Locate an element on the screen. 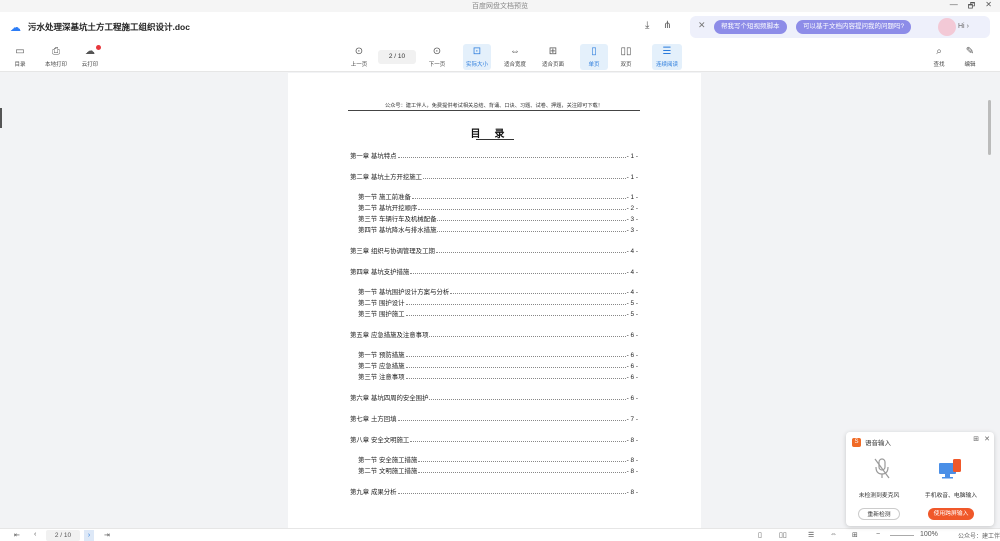  toc-entry: 第二节 文明施工措施 - 8 - is located at coordinates (498, 470).